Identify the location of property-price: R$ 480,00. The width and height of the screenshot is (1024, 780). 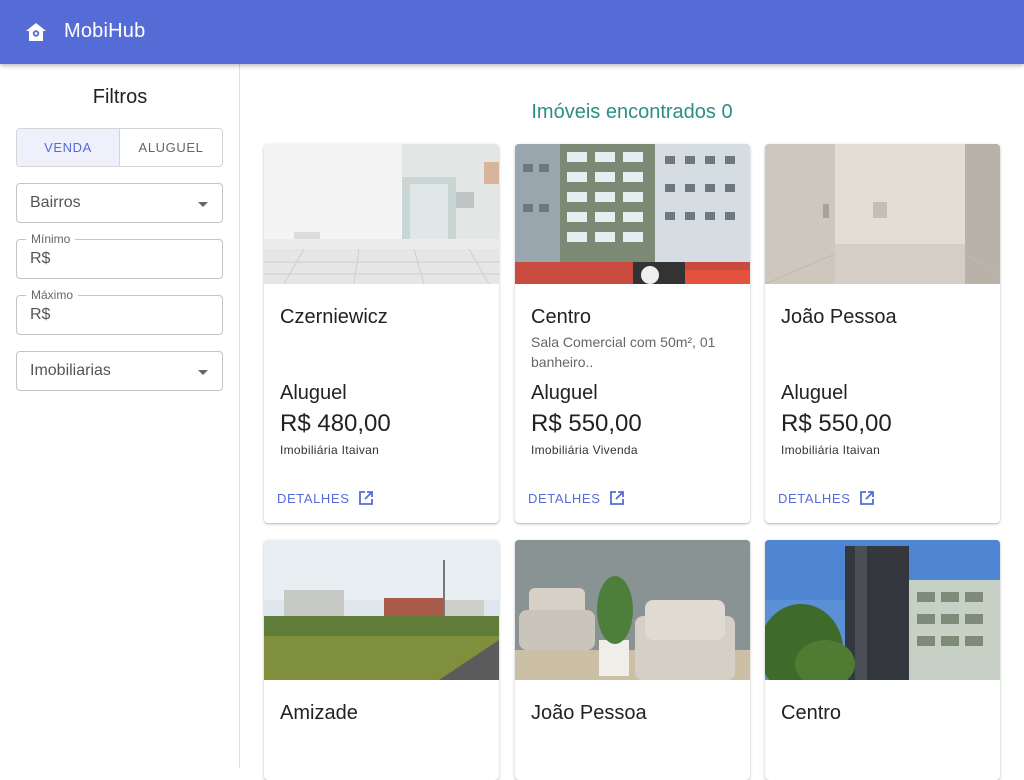
(335, 423).